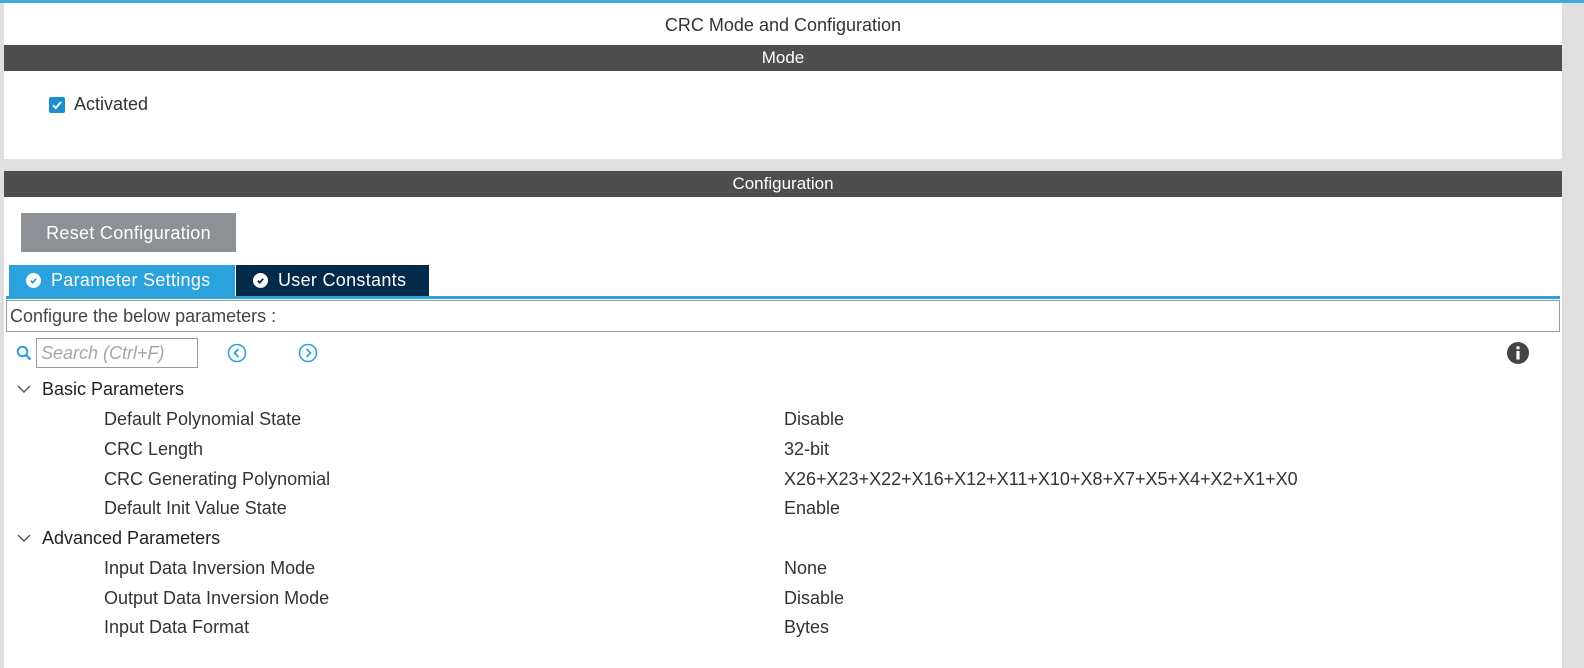  I want to click on circle-chevron-left-icon, so click(237, 353).